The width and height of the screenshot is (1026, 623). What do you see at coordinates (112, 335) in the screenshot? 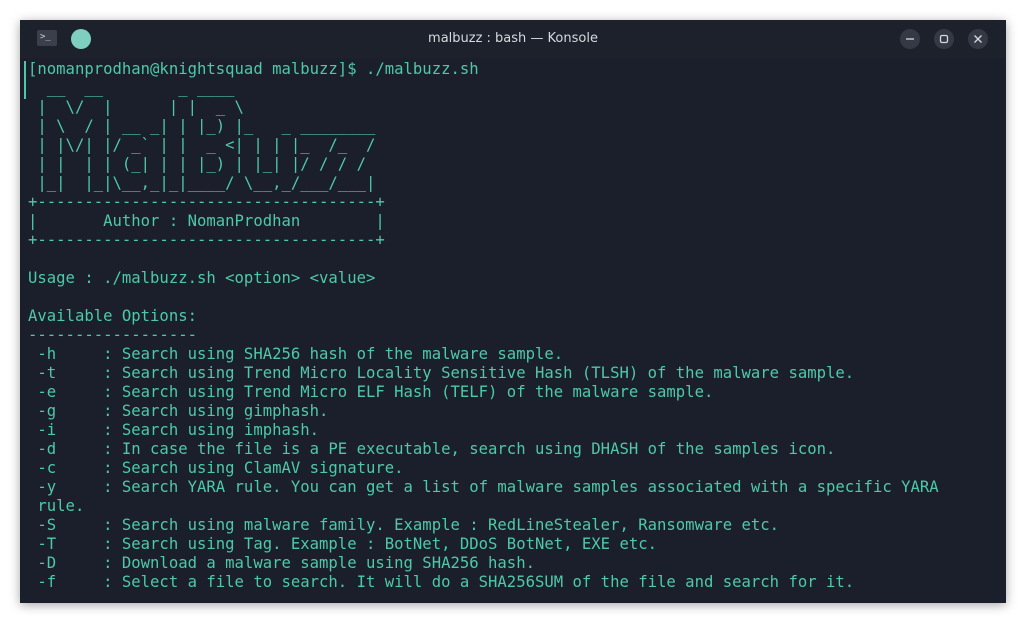
I see `terminal-line: ------------------` at bounding box center [112, 335].